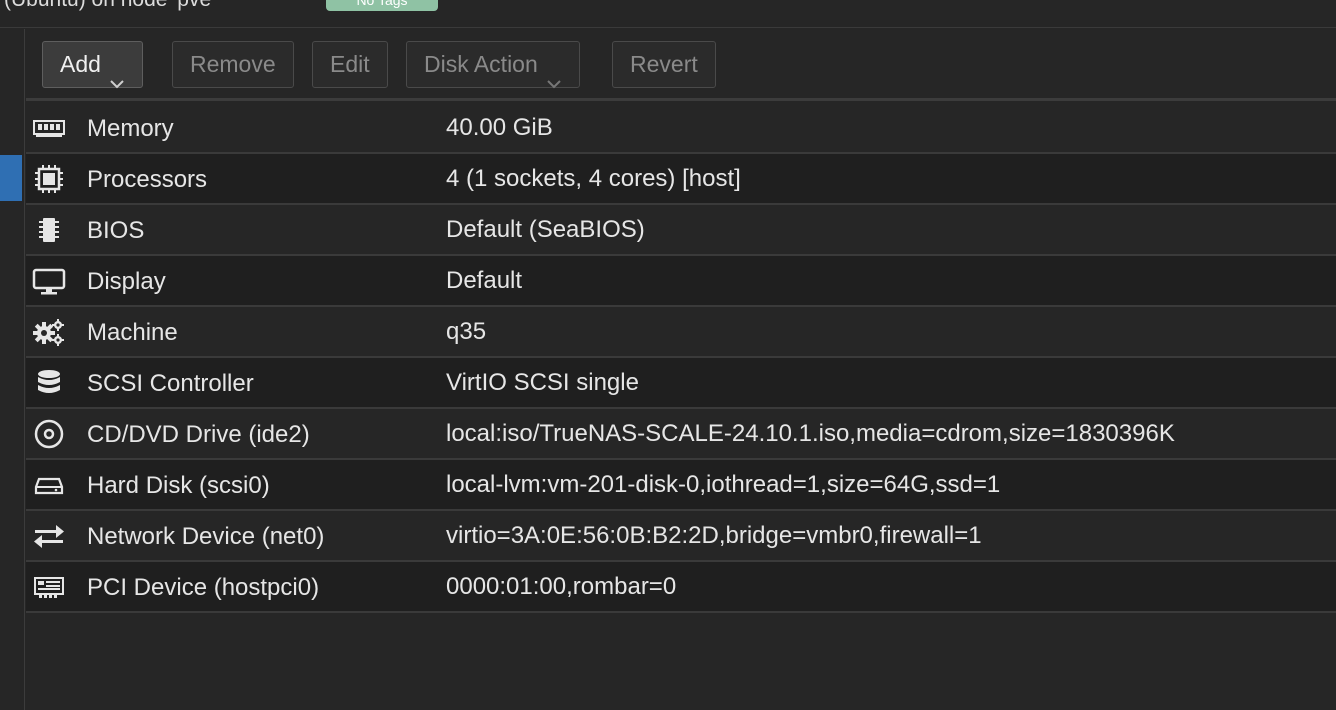  What do you see at coordinates (80, 64) in the screenshot?
I see `add-button-label: Add` at bounding box center [80, 64].